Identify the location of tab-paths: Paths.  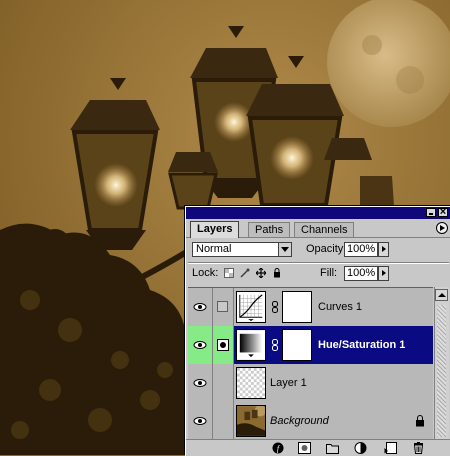
(269, 229).